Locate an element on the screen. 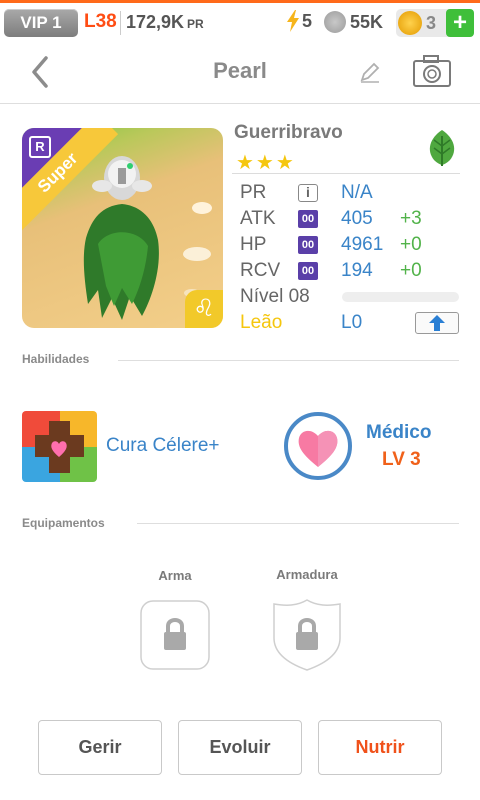  stat-value: 4961 is located at coordinates (362, 244).